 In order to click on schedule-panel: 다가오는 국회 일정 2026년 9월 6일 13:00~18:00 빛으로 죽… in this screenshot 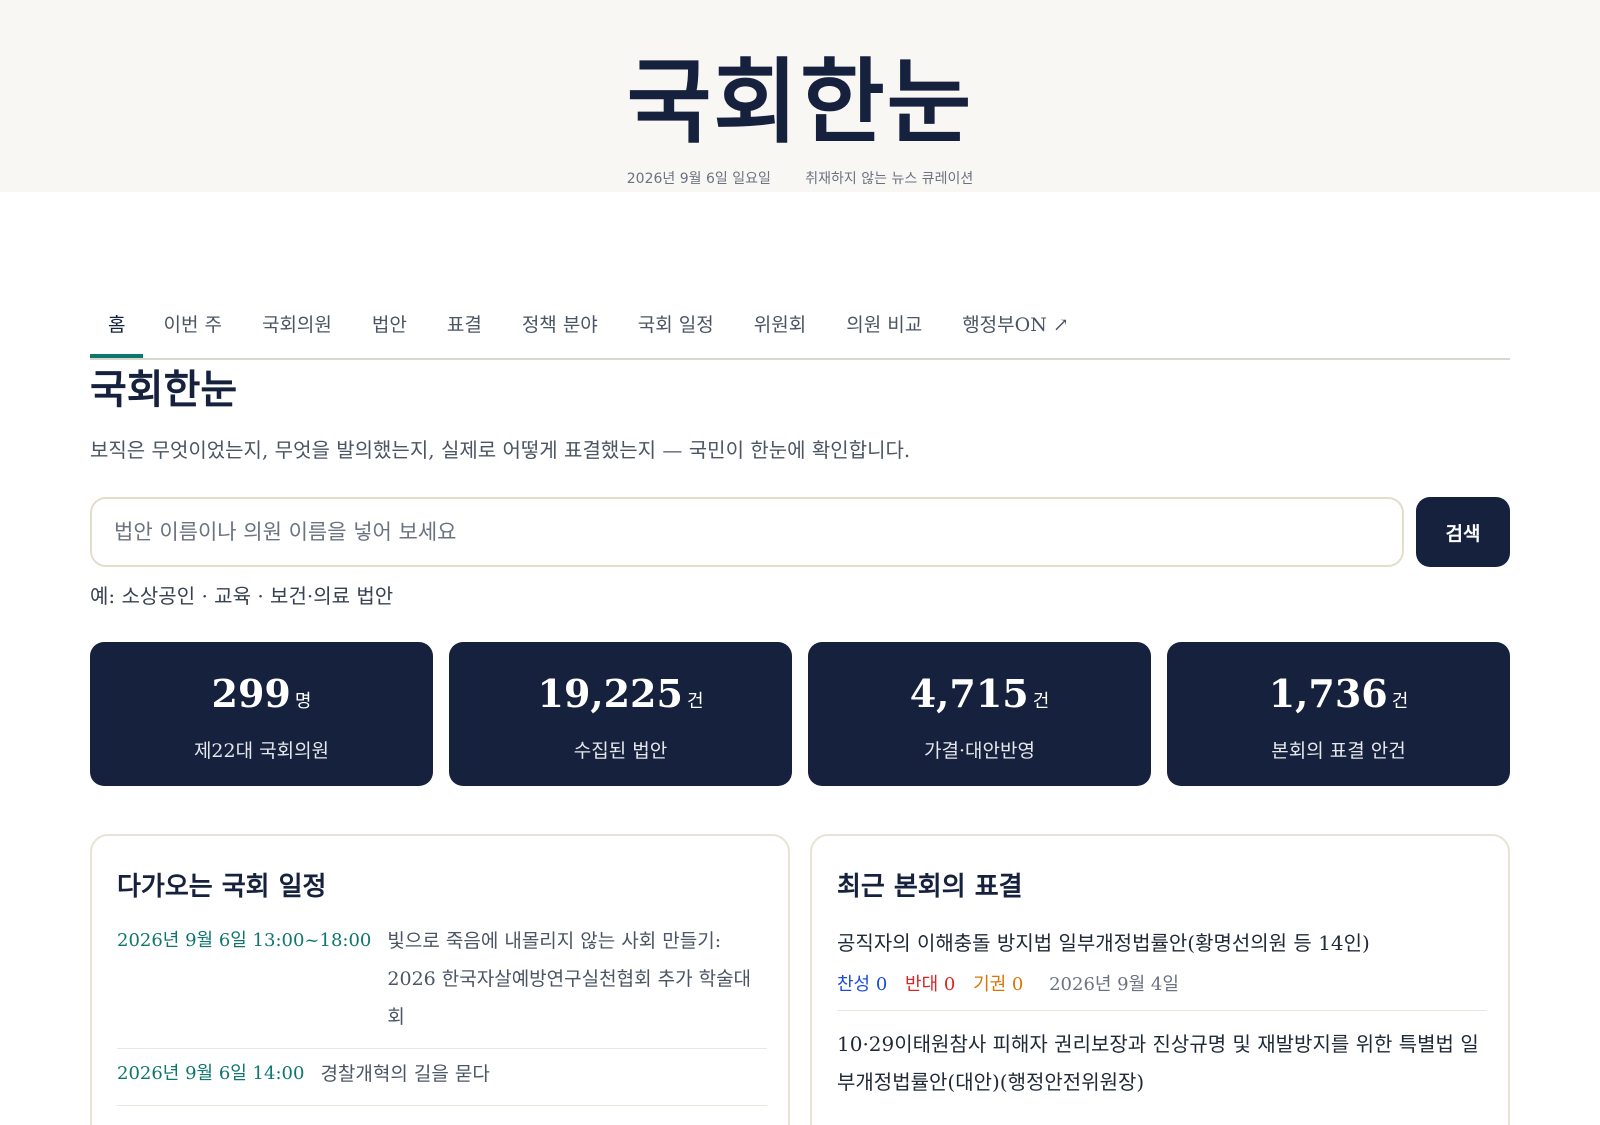, I will do `click(440, 979)`.